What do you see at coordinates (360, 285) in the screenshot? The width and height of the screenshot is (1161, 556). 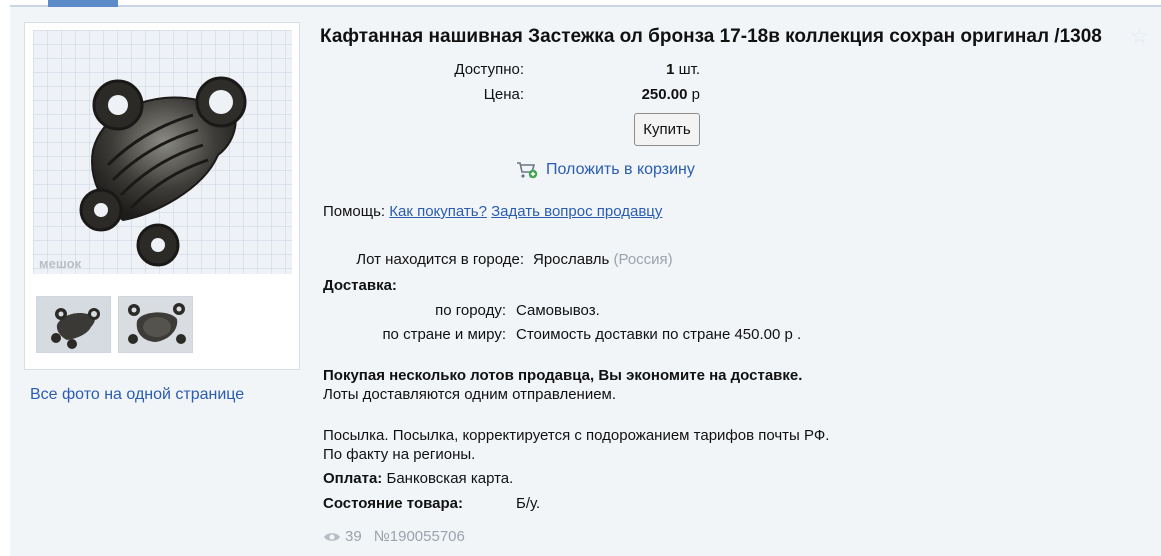 I see `delivery-heading: Доставка:` at bounding box center [360, 285].